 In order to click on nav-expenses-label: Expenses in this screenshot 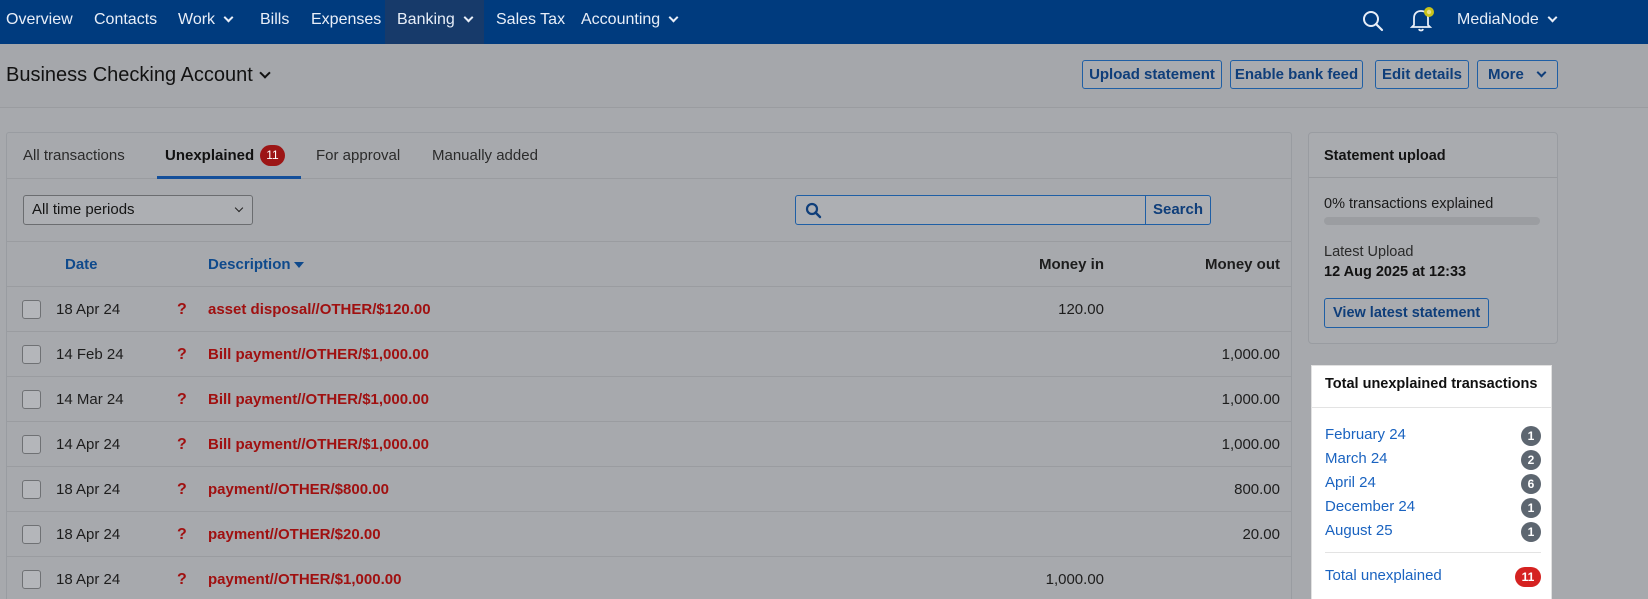, I will do `click(346, 19)`.